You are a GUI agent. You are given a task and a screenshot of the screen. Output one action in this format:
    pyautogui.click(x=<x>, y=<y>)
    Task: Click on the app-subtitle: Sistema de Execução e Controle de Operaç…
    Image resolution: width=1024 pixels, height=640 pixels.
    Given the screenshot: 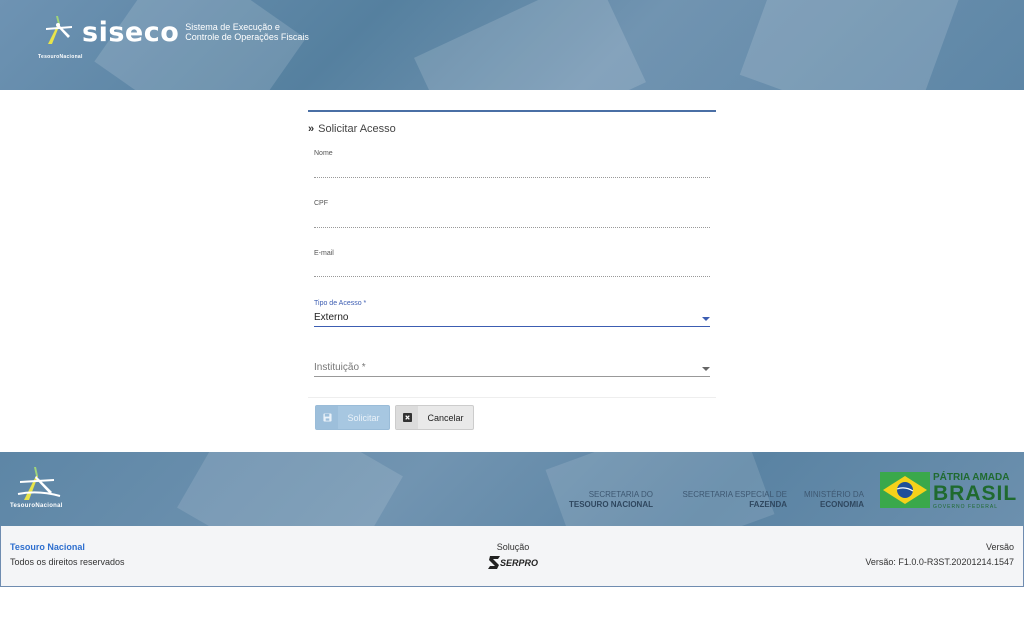 What is the action you would take?
    pyautogui.click(x=247, y=32)
    